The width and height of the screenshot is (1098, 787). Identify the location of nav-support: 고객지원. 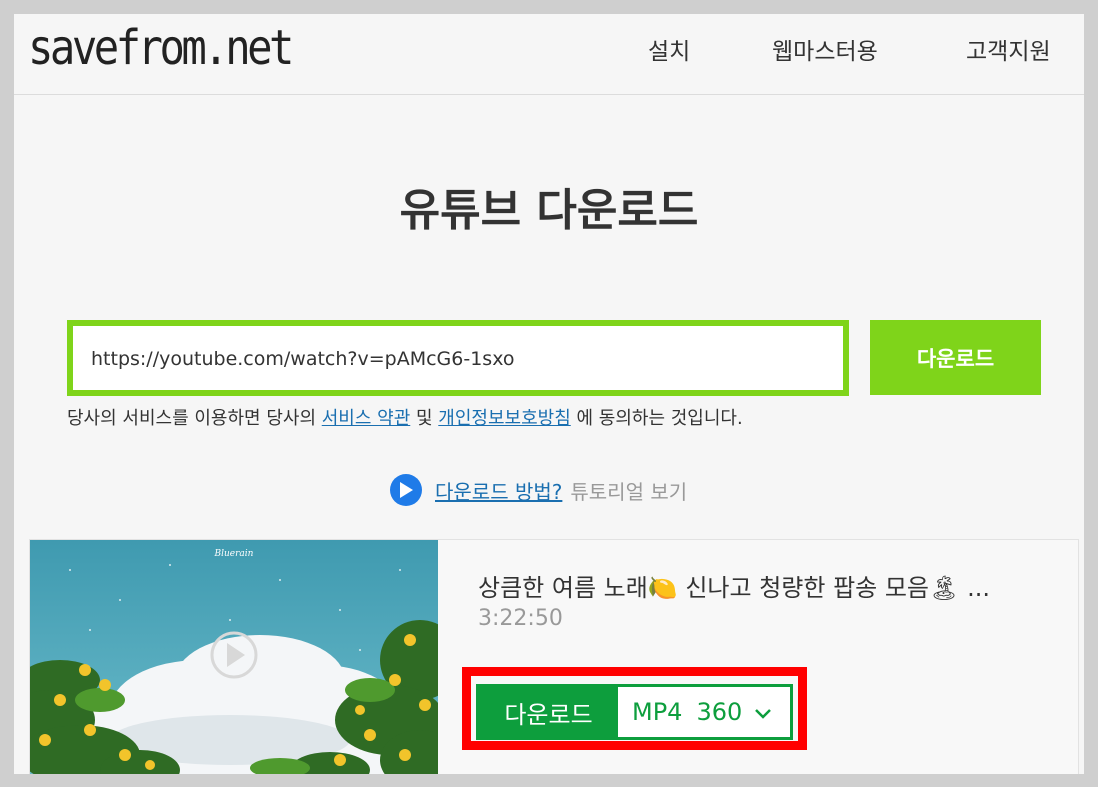
(1008, 49).